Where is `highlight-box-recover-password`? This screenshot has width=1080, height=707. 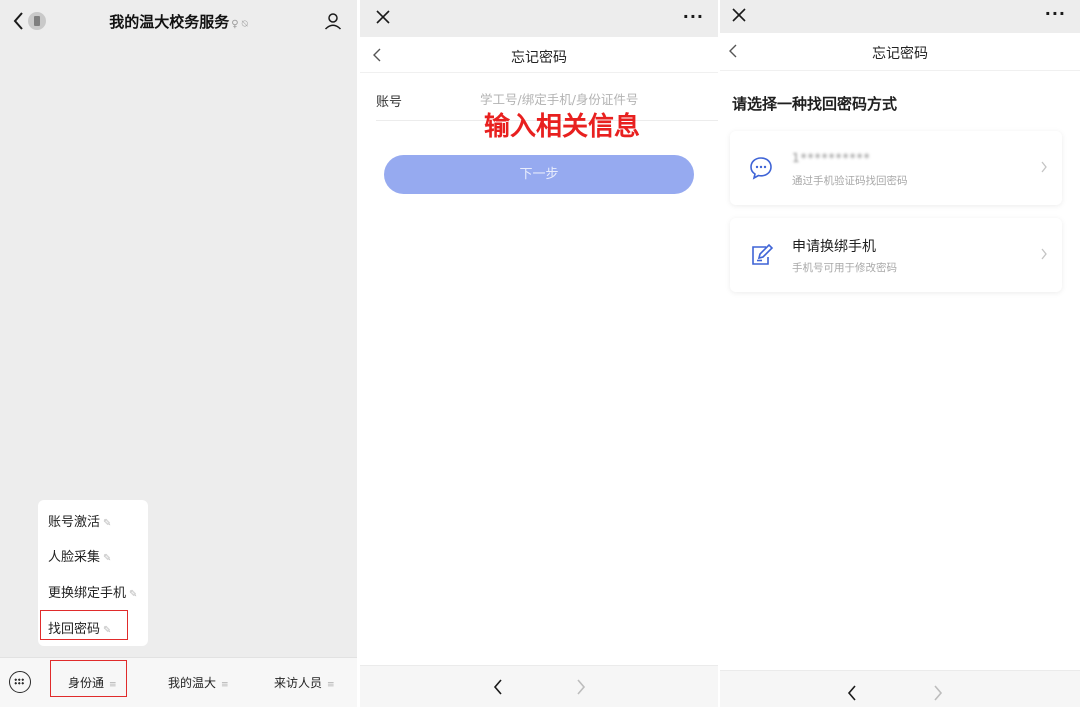
highlight-box-recover-password is located at coordinates (84, 625).